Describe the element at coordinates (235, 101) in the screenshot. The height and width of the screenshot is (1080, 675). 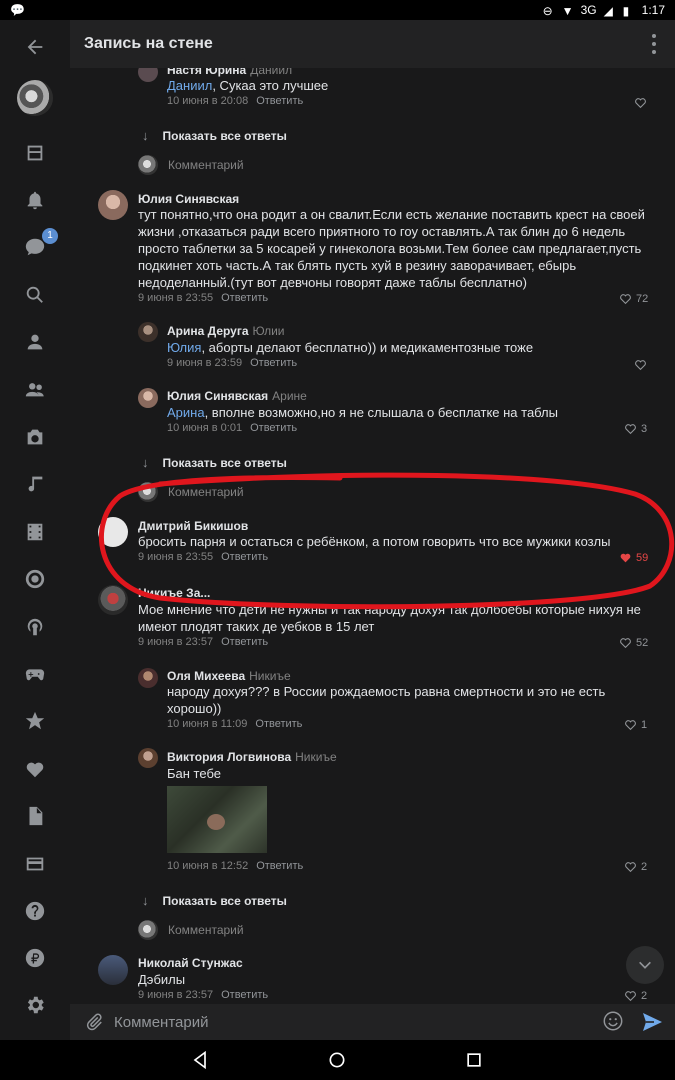
I see `comment-meta: 10 июня в 20:08 Ответить` at that location.